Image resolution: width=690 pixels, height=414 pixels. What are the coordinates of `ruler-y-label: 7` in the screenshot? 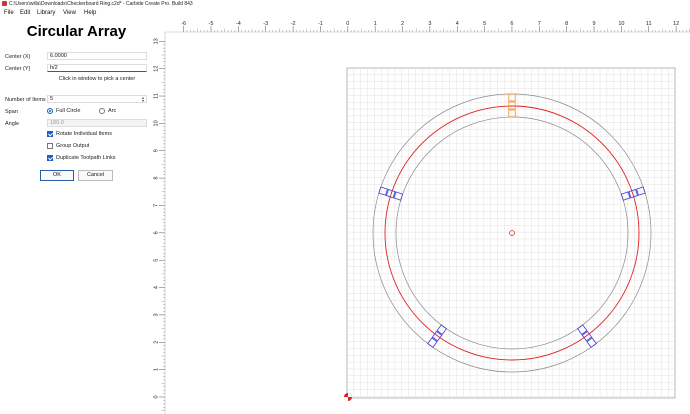 It's located at (157, 205).